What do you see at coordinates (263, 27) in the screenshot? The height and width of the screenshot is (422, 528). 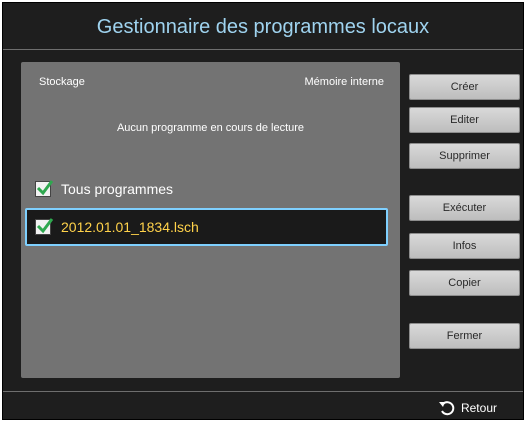 I see `dialog-title: Gestionnaire des programmes locaux` at bounding box center [263, 27].